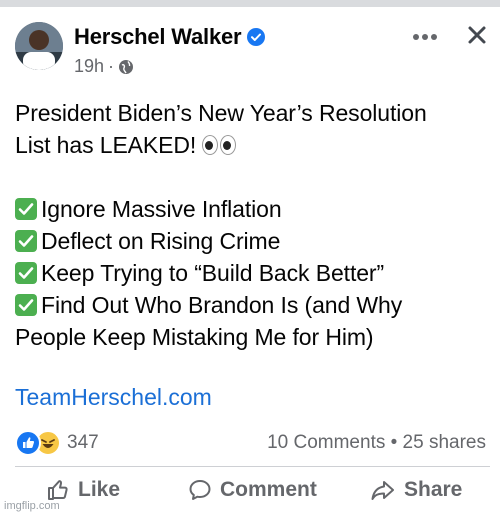 Image resolution: width=500 pixels, height=515 pixels. What do you see at coordinates (382, 490) in the screenshot?
I see `share-arrow-icon` at bounding box center [382, 490].